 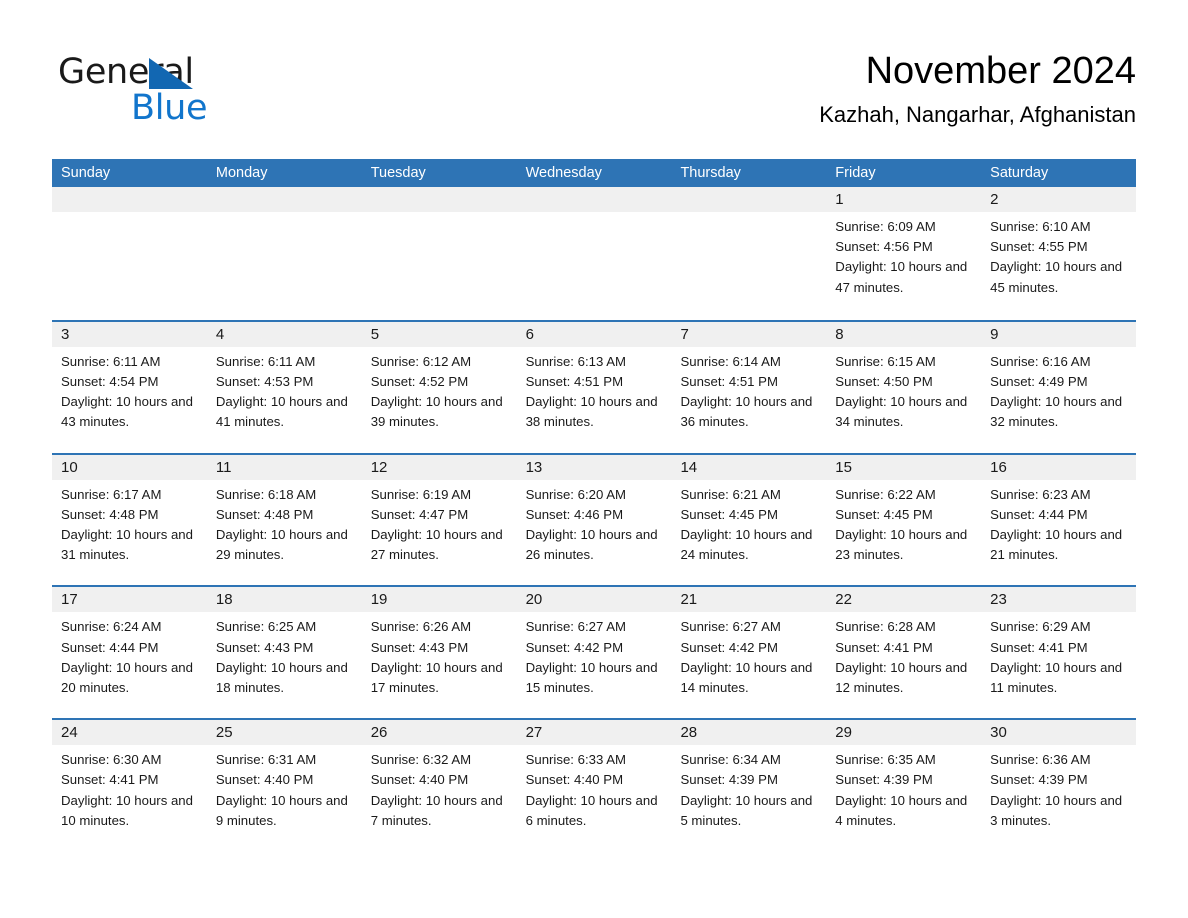 I want to click on daylight-text: Daylight: 10 hours and 31 minutes., so click(x=127, y=545).